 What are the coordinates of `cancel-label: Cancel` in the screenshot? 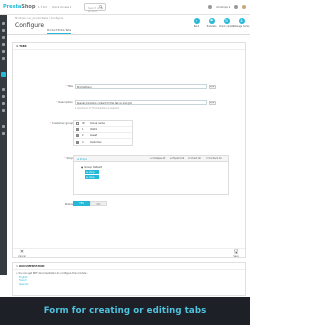 It's located at (22, 256).